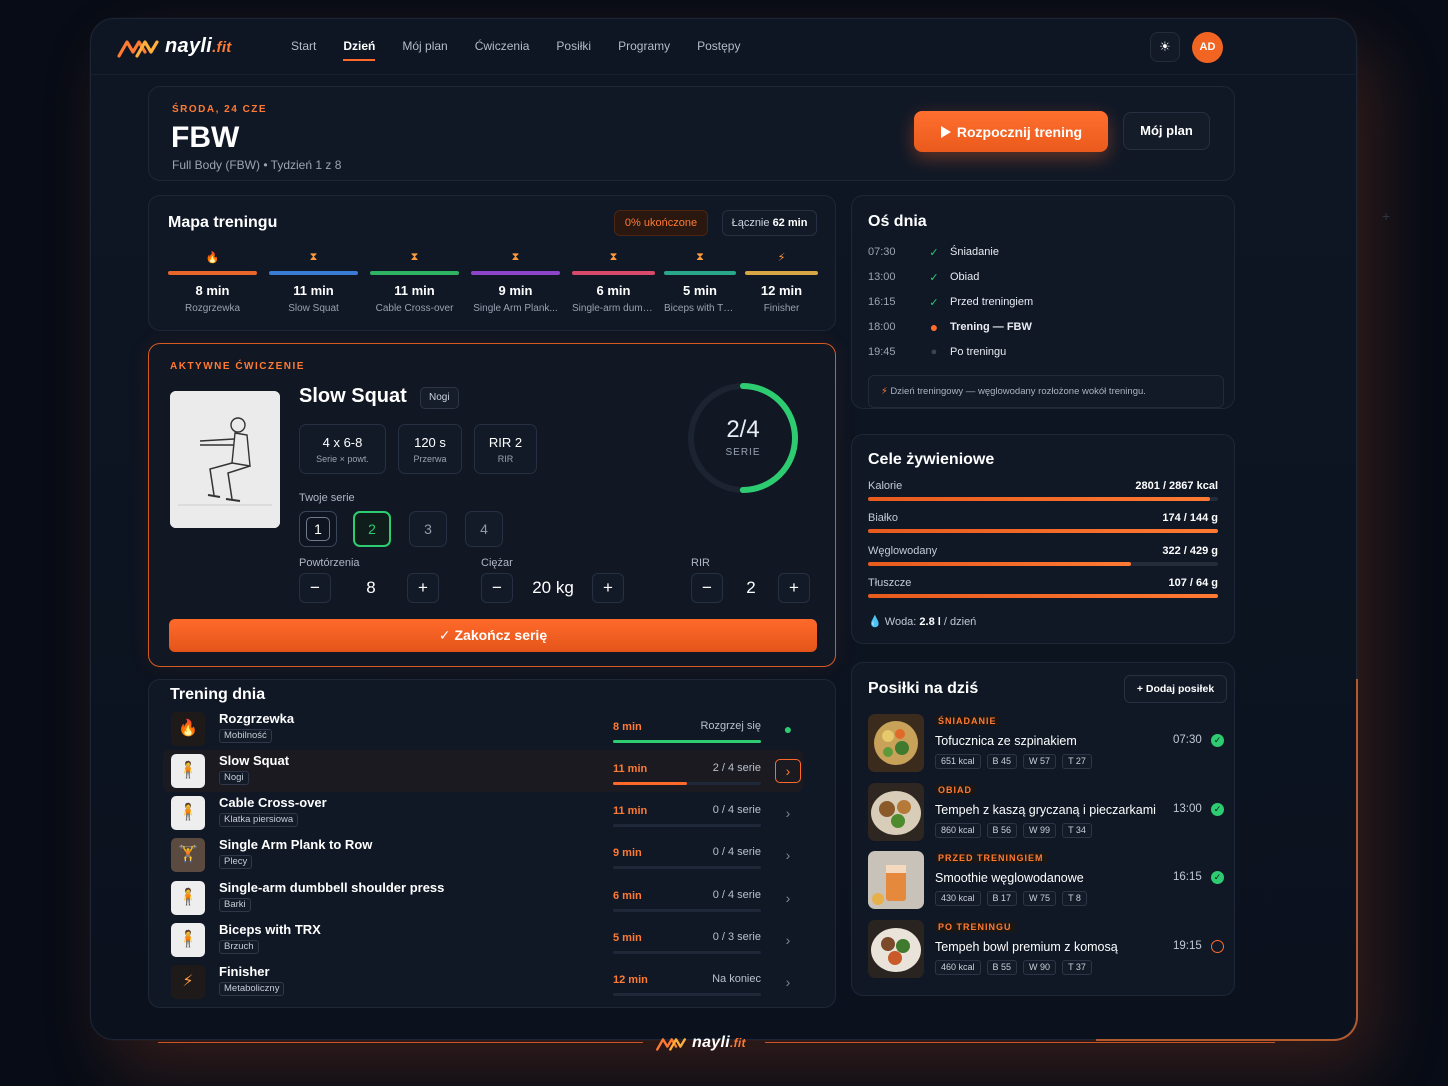 The image size is (1448, 1086). I want to click on sparkle-icon: +, so click(1386, 216).